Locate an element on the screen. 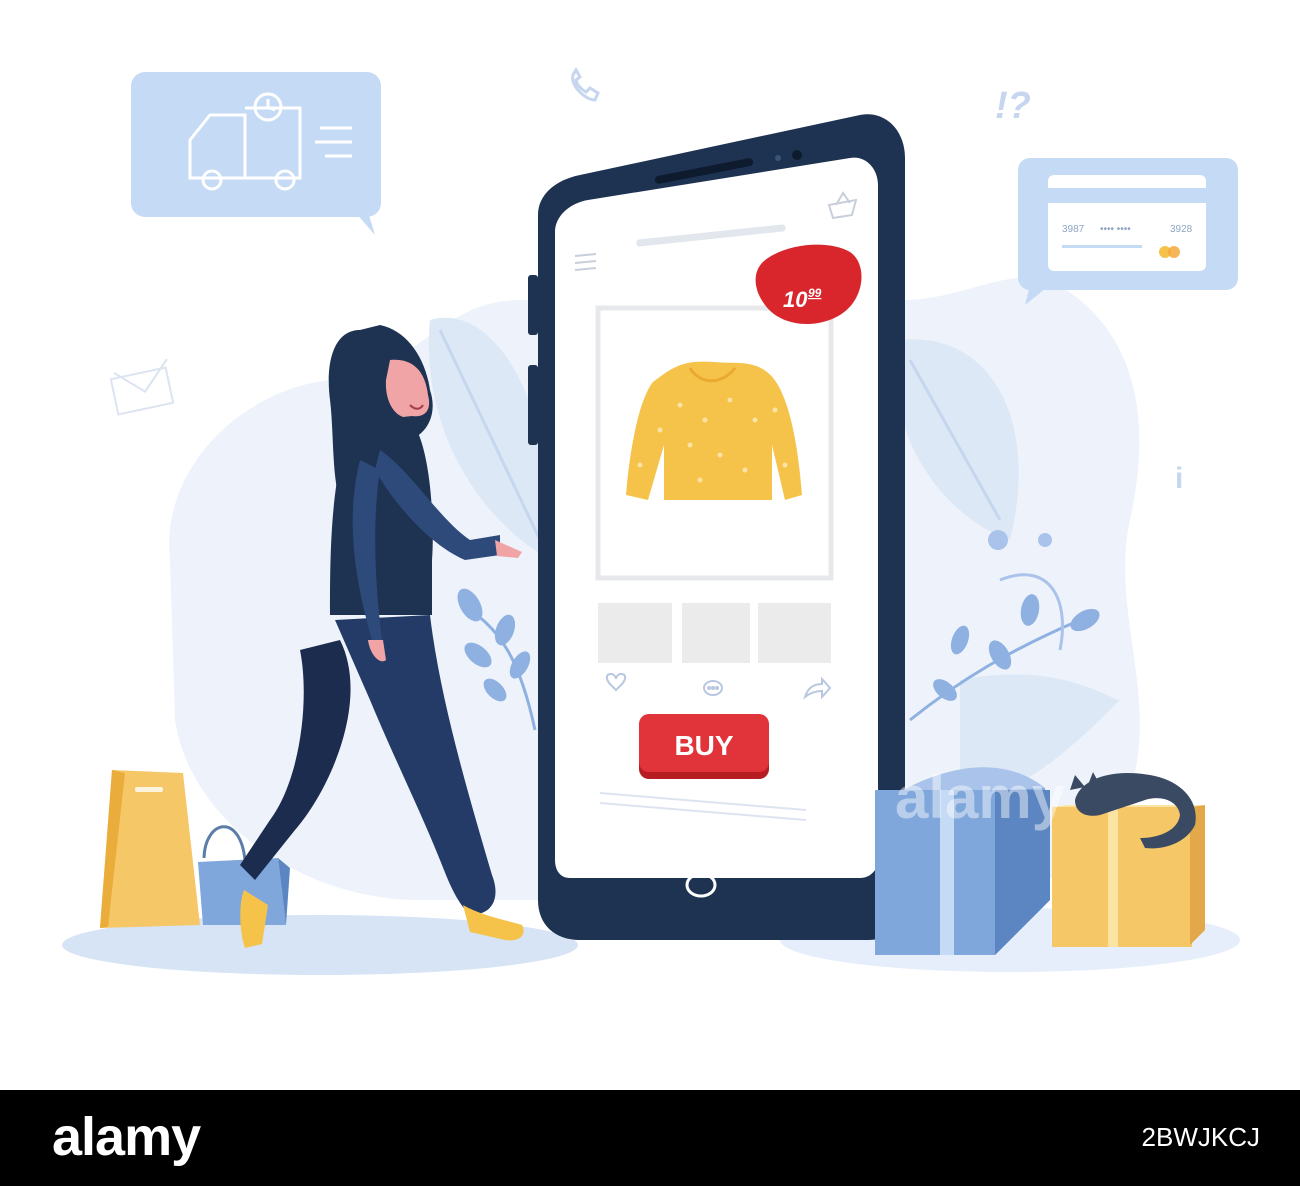 This screenshot has width=1300, height=1186. buy-button: BUY is located at coordinates (704, 746).